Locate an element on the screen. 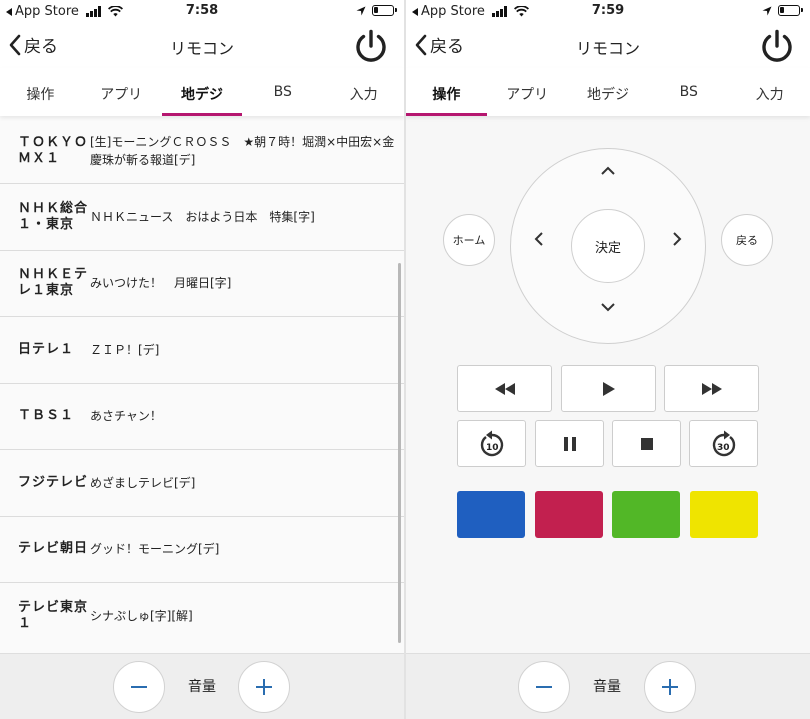 This screenshot has height=719, width=810. status-bar: App Store 7:58 is located at coordinates (202, 12).